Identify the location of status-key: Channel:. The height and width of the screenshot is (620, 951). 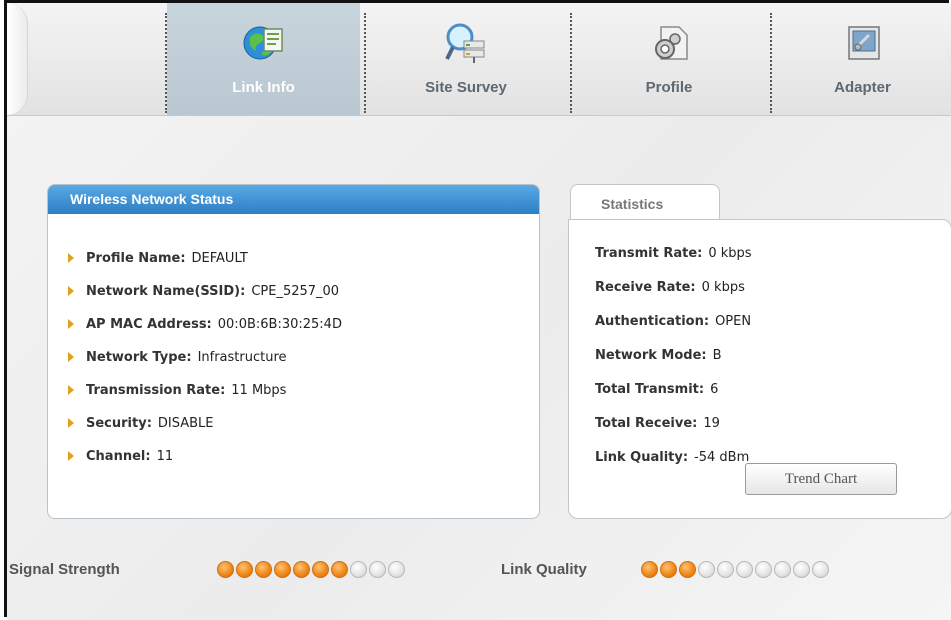
(118, 456).